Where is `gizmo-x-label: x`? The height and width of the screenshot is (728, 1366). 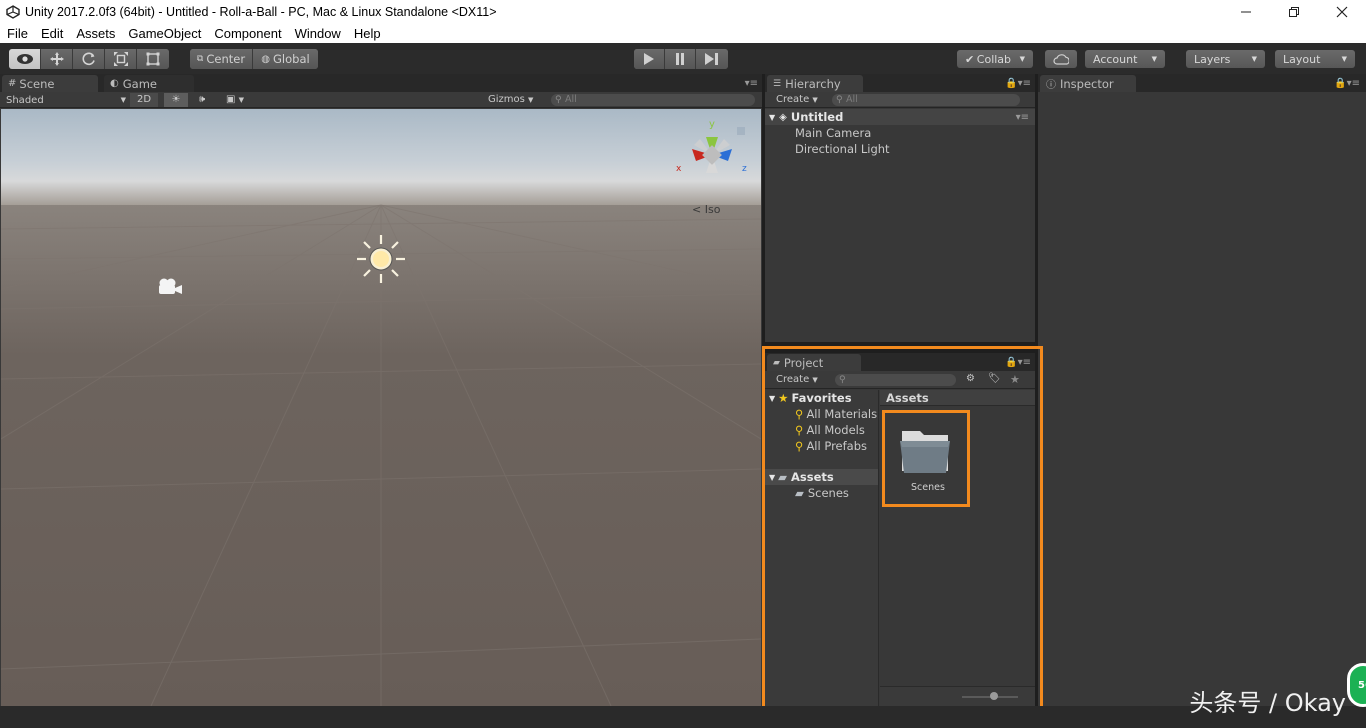
gizmo-x-label: x is located at coordinates (679, 169).